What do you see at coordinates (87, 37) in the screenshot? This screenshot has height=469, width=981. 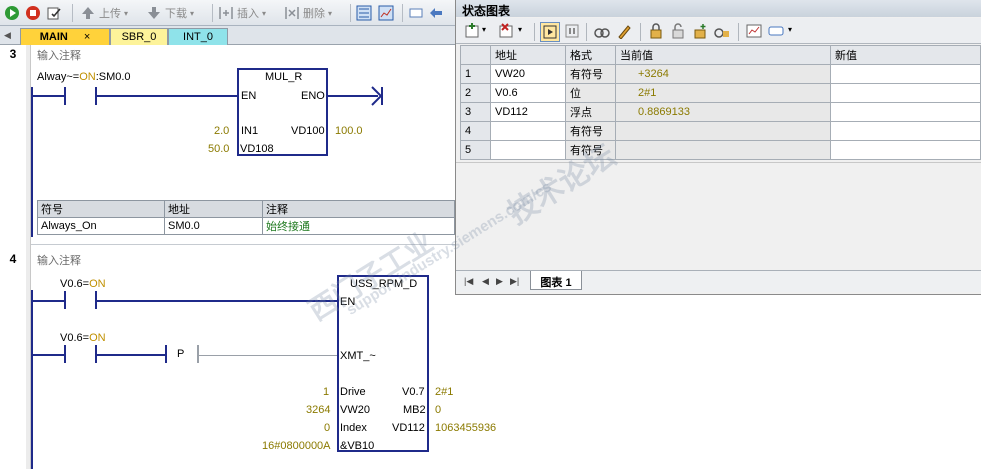 I see `tab-close-icon: ×` at bounding box center [87, 37].